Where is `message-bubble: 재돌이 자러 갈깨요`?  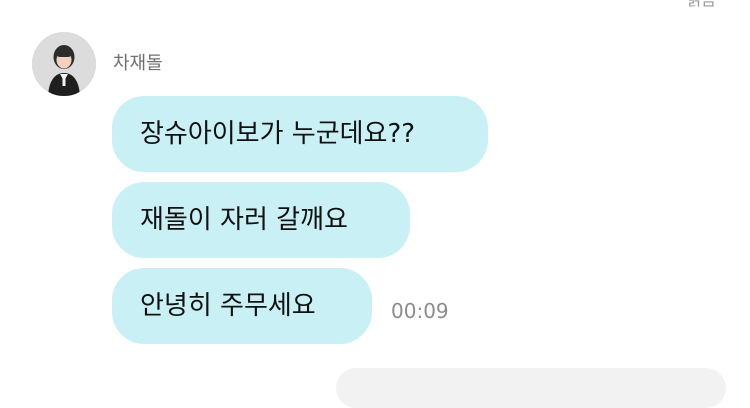
message-bubble: 재돌이 자러 갈깨요 is located at coordinates (261, 220).